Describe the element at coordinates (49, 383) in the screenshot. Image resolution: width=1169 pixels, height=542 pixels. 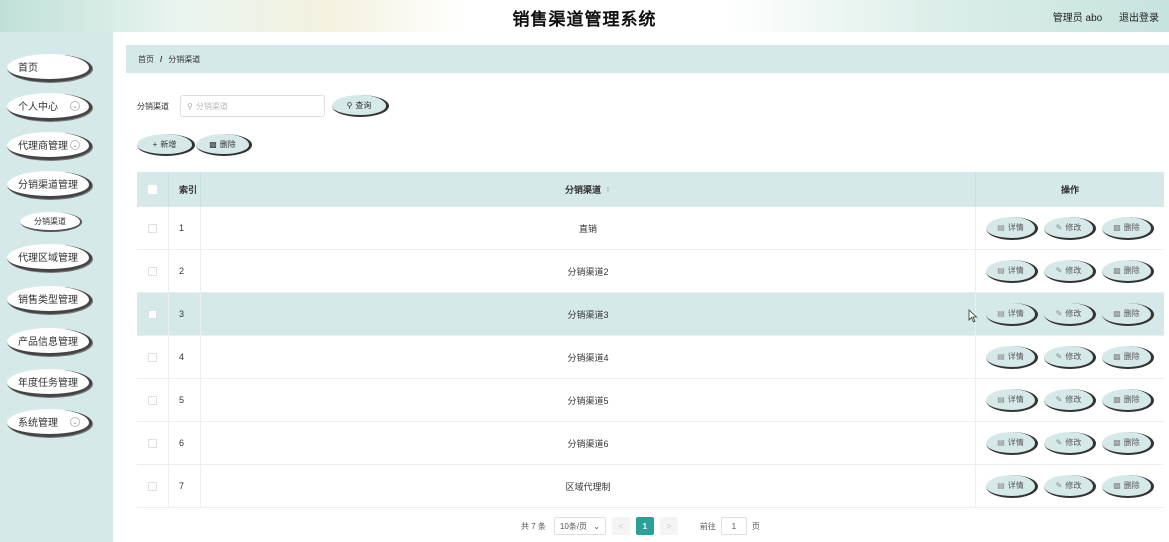
I see `sidebar-item-annual-tasks: 年度任务管理` at that location.